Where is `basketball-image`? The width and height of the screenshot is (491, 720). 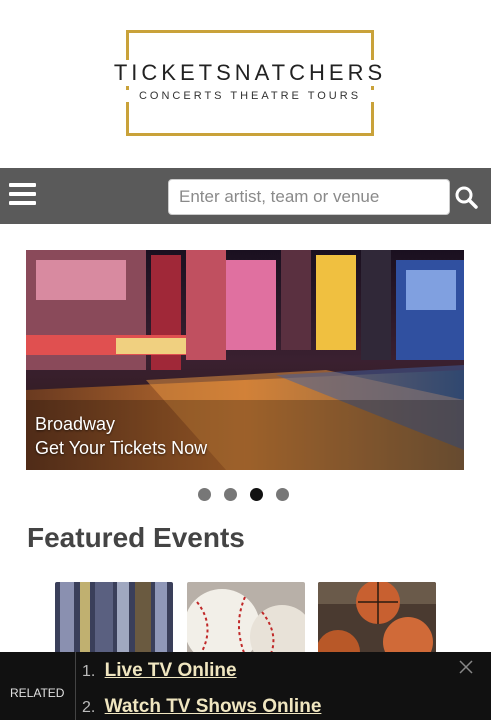 basketball-image is located at coordinates (377, 622).